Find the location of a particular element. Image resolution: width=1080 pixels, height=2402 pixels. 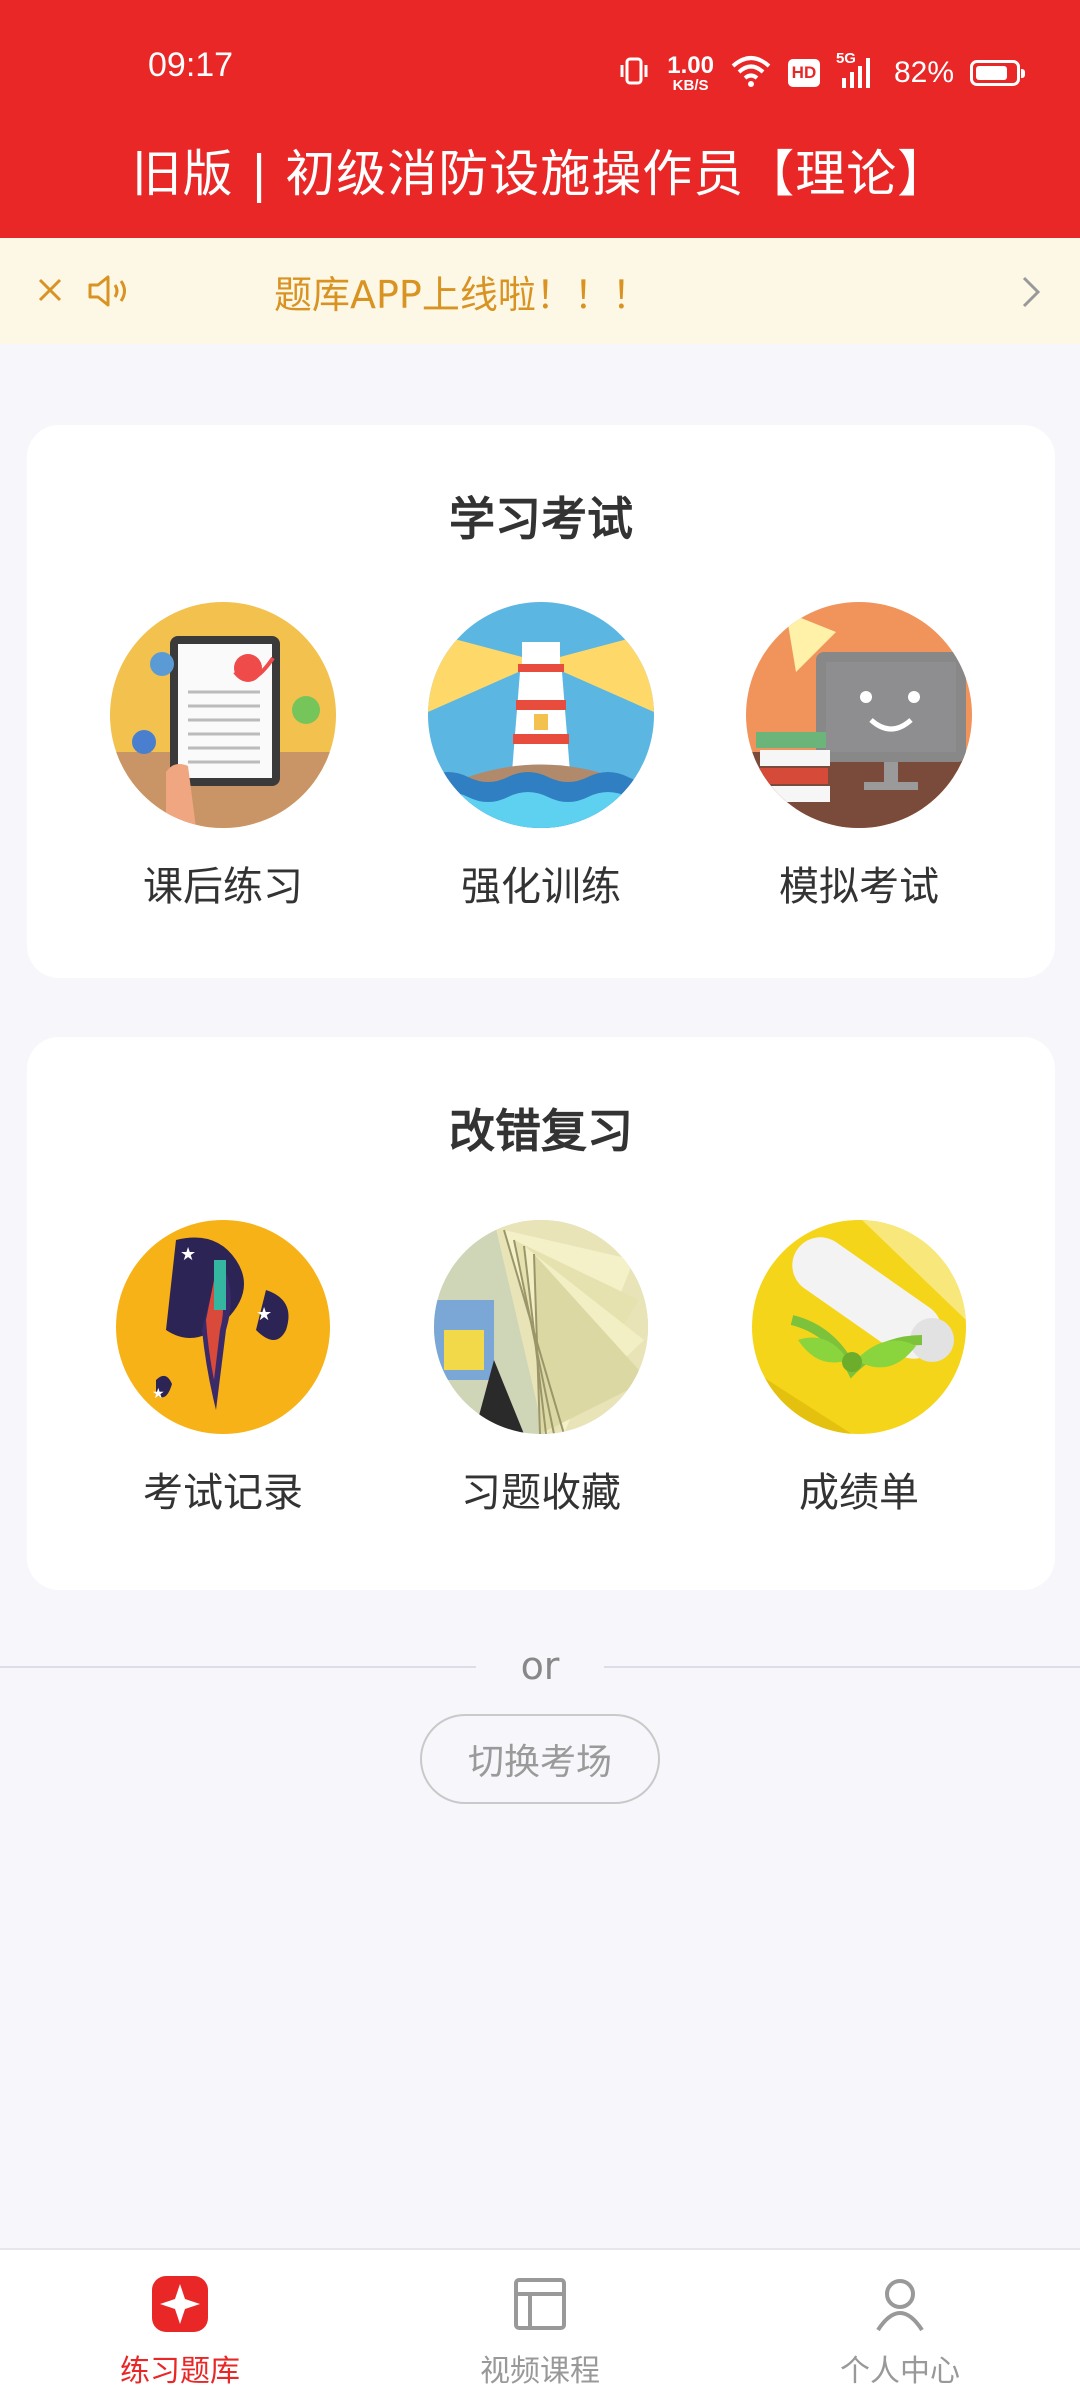

battery-fill is located at coordinates (991, 73).